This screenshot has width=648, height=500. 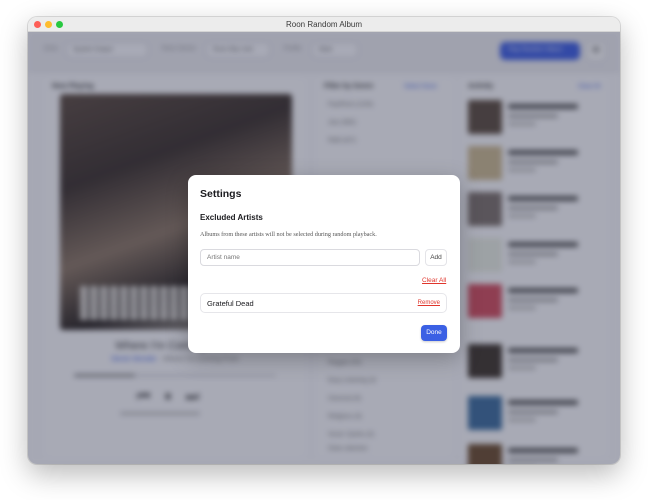 I want to click on done-button: Done, so click(x=434, y=333).